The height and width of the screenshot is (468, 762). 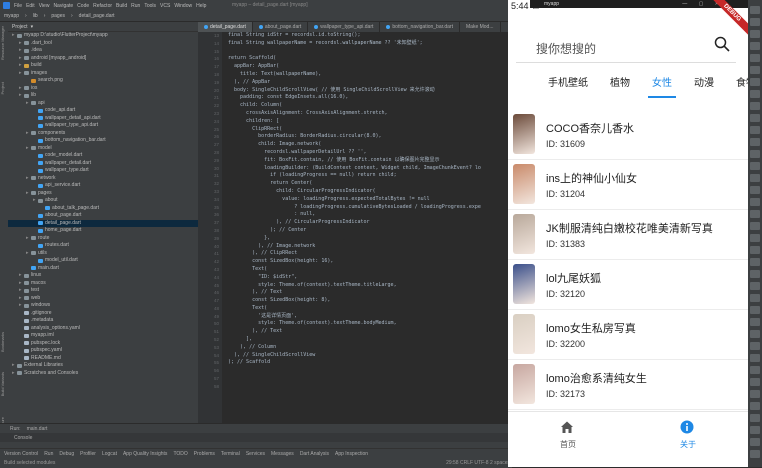 What do you see at coordinates (103, 59) in the screenshot?
I see `tree-item: ▸ android [myapp_android]` at bounding box center [103, 59].